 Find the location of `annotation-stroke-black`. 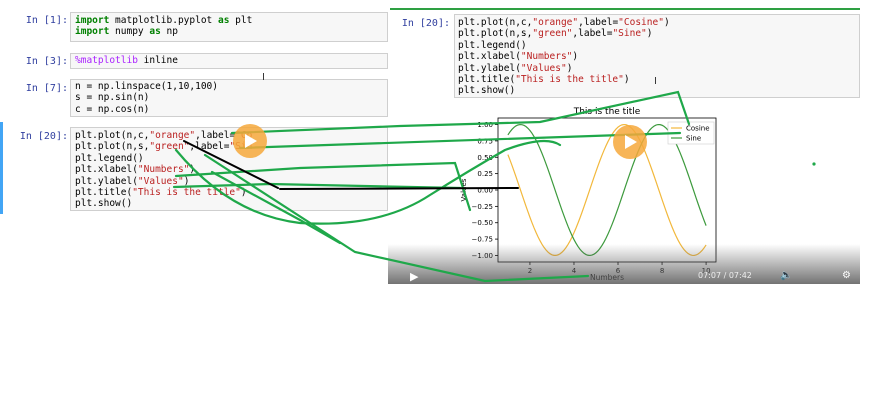

annotation-stroke-black is located at coordinates (399, 188).